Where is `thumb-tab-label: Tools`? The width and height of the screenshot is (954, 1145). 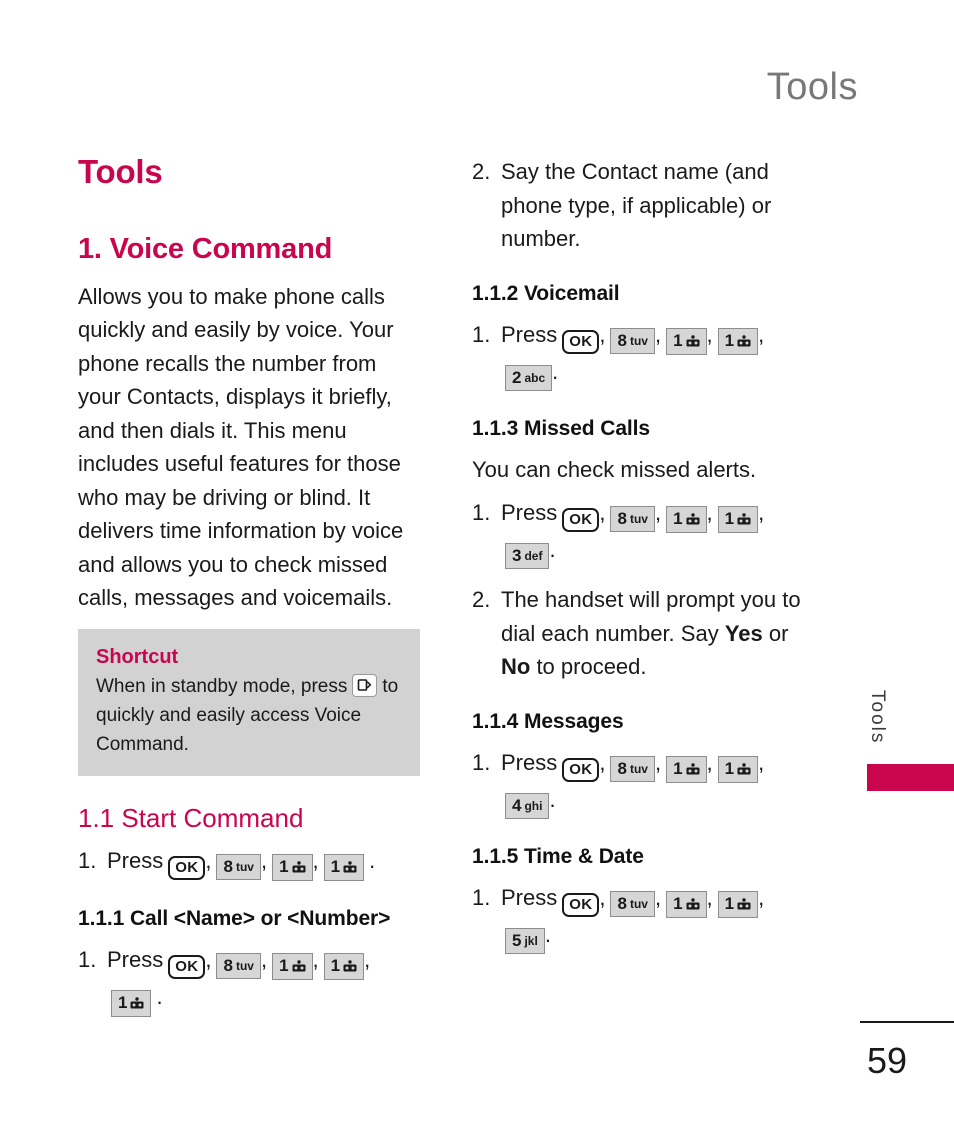 thumb-tab-label: Tools is located at coordinates (877, 717).